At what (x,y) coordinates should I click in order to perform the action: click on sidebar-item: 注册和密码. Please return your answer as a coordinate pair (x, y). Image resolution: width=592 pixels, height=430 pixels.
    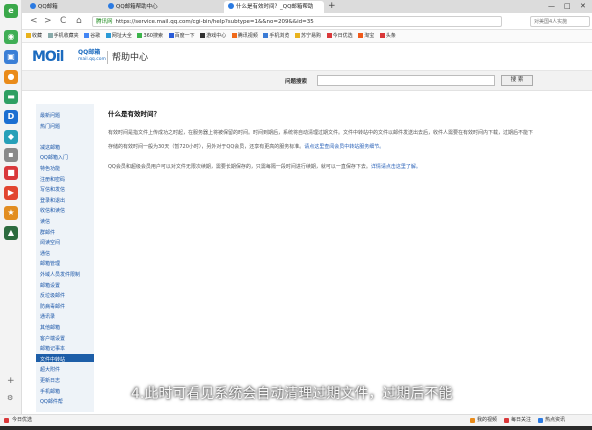
    Looking at the image, I should click on (52, 179).